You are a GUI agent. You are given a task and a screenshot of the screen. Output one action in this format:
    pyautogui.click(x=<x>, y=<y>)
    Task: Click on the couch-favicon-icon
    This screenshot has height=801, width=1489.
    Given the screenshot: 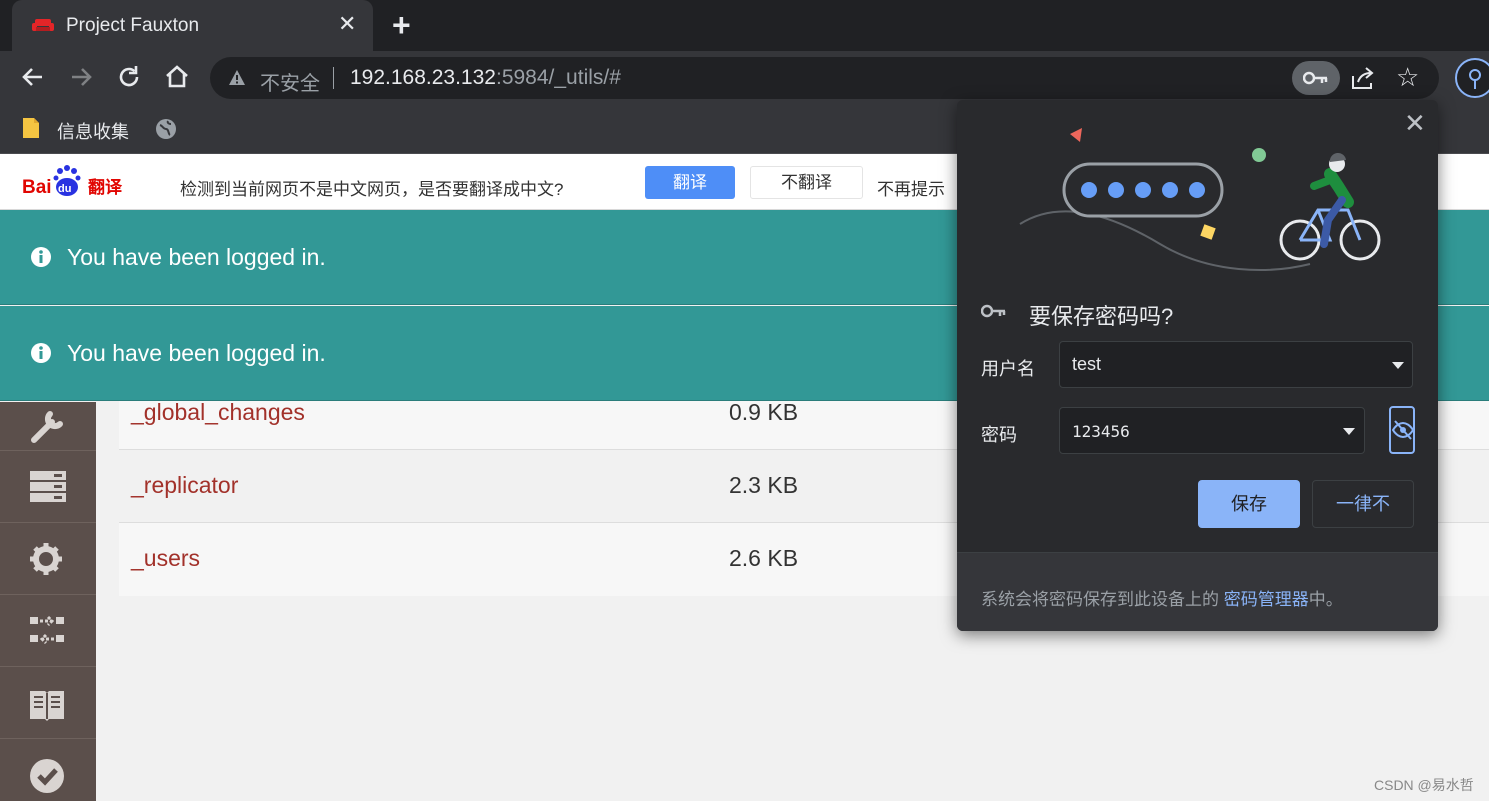 What is the action you would take?
    pyautogui.click(x=43, y=25)
    